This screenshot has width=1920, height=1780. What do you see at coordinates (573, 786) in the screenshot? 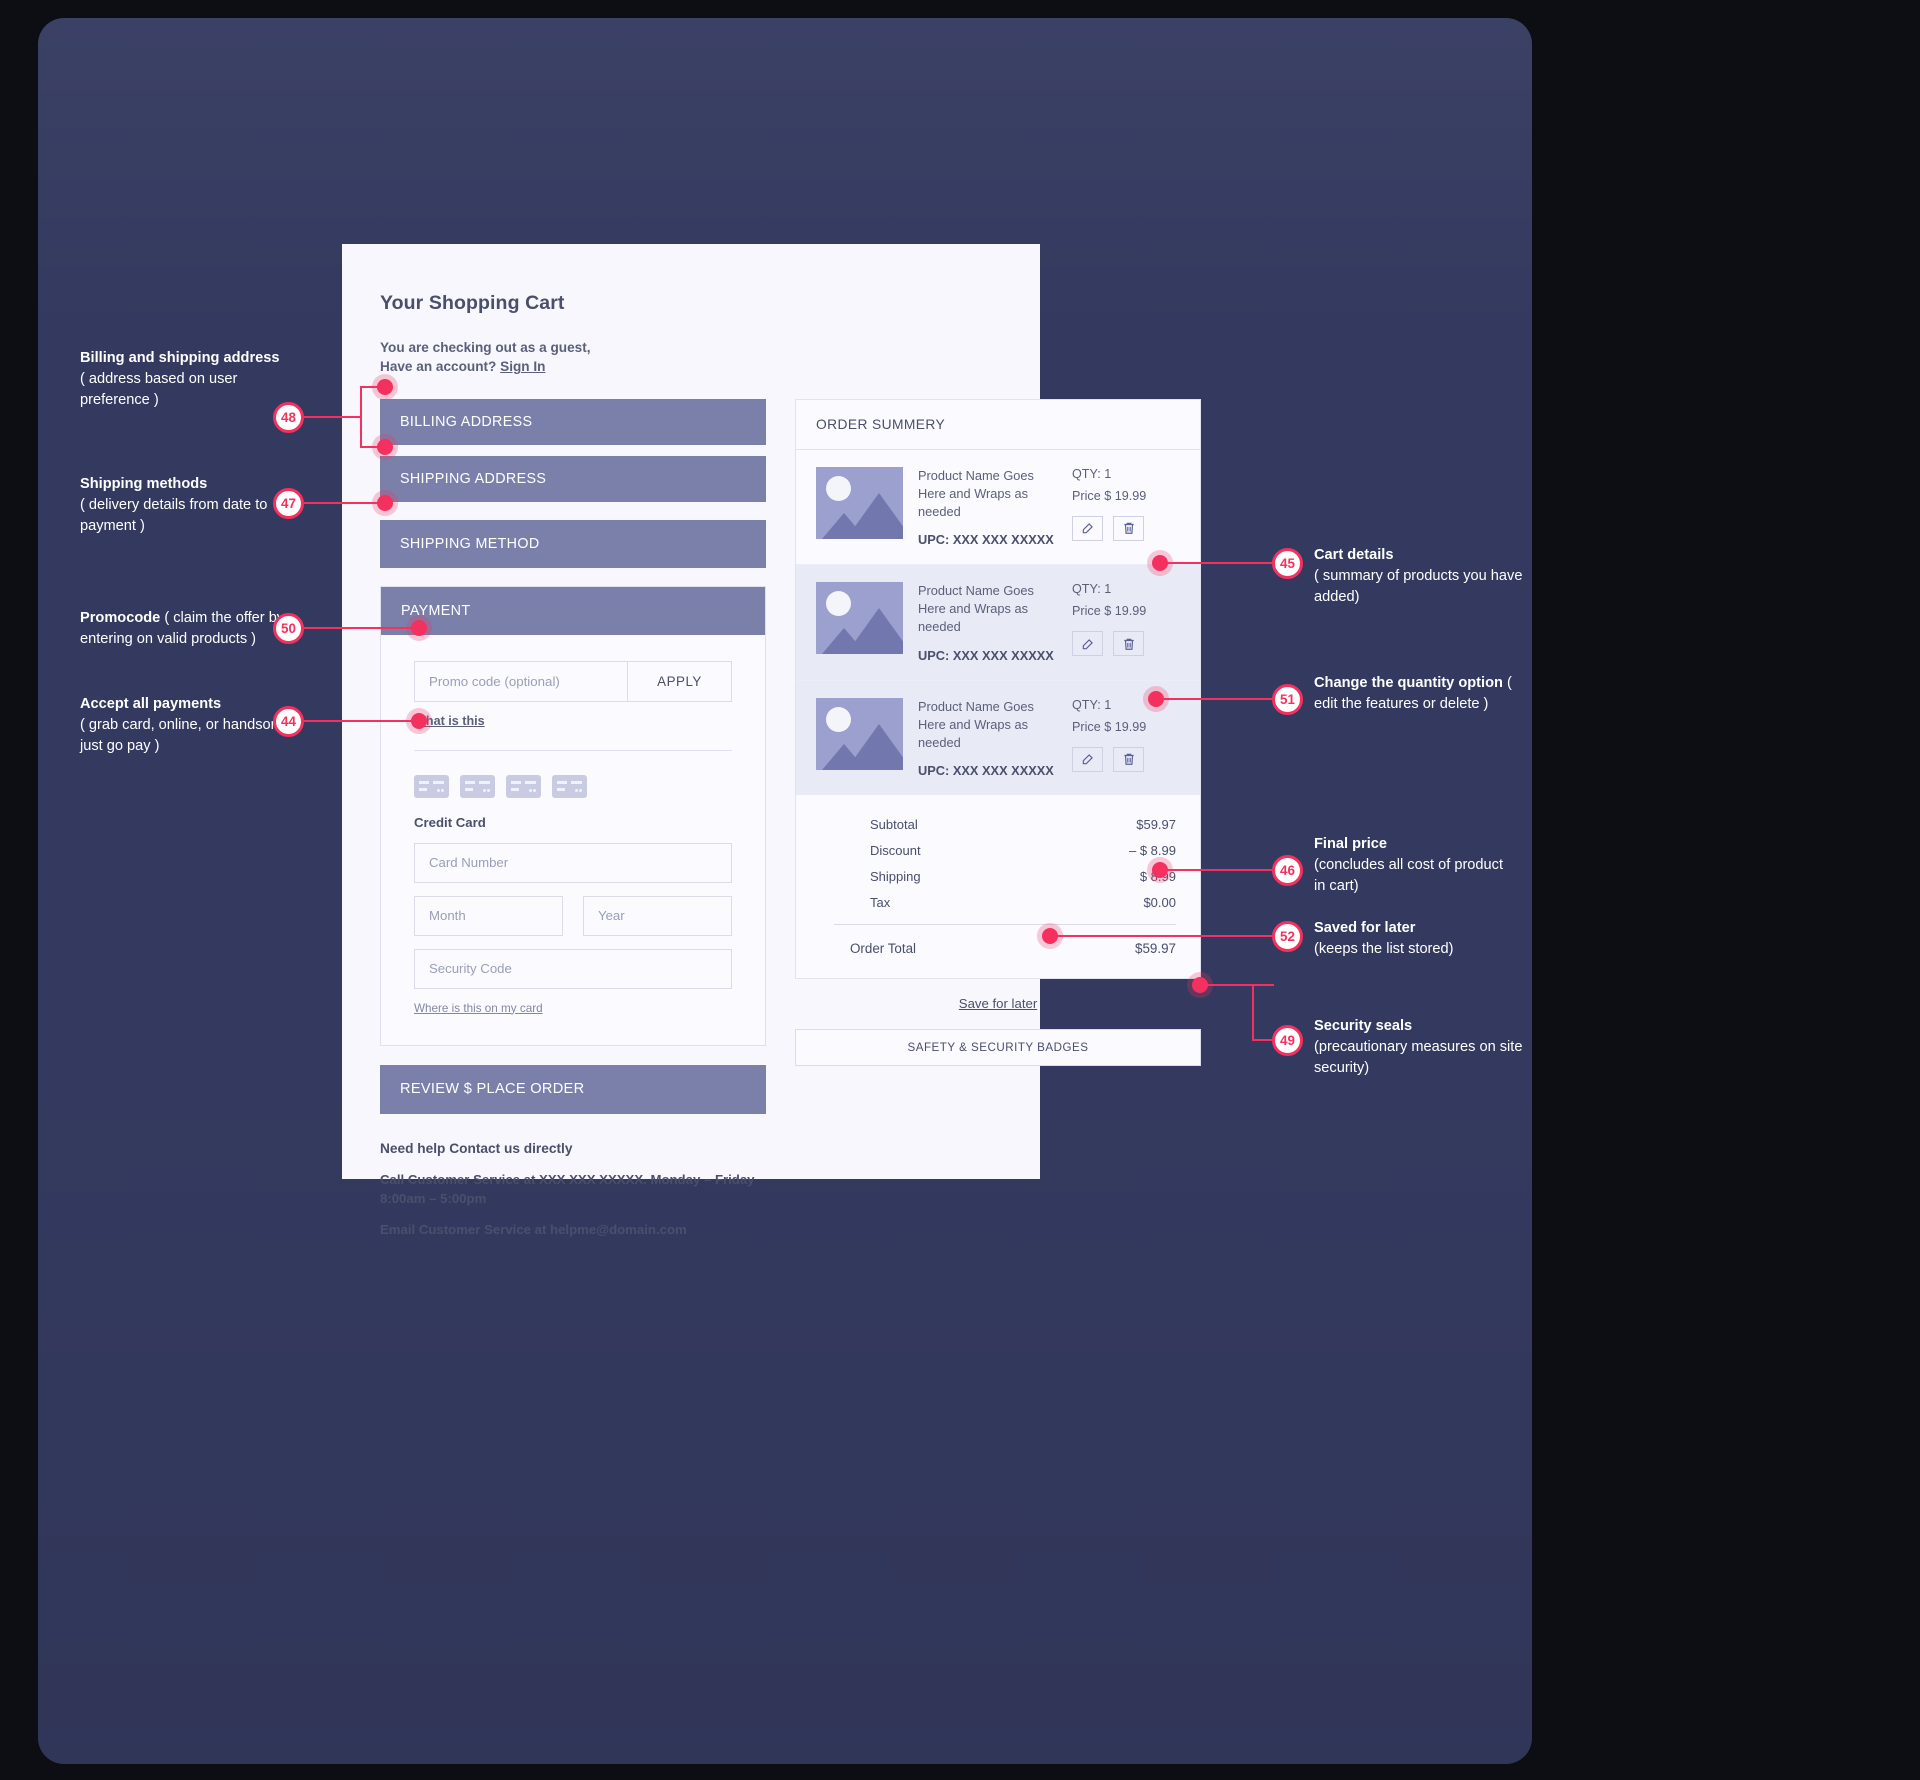
I see `accepted-cards-row` at bounding box center [573, 786].